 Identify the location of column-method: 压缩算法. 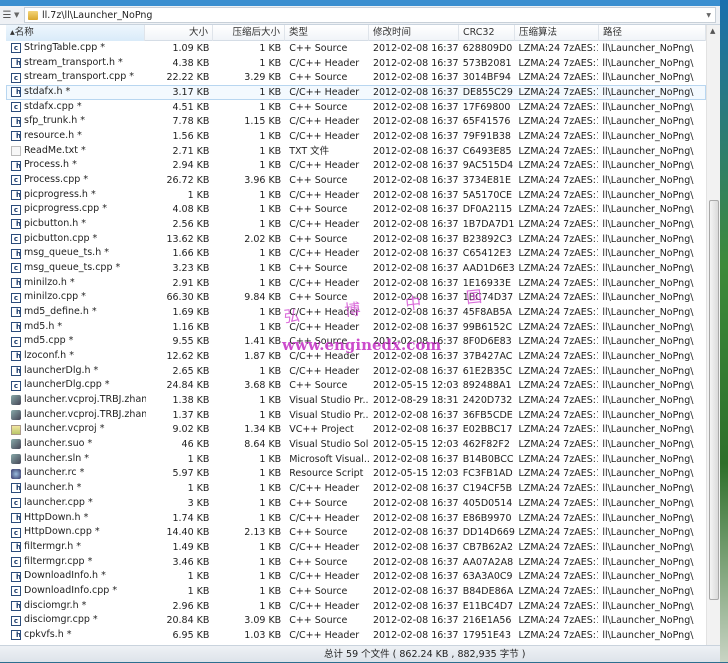
(557, 33).